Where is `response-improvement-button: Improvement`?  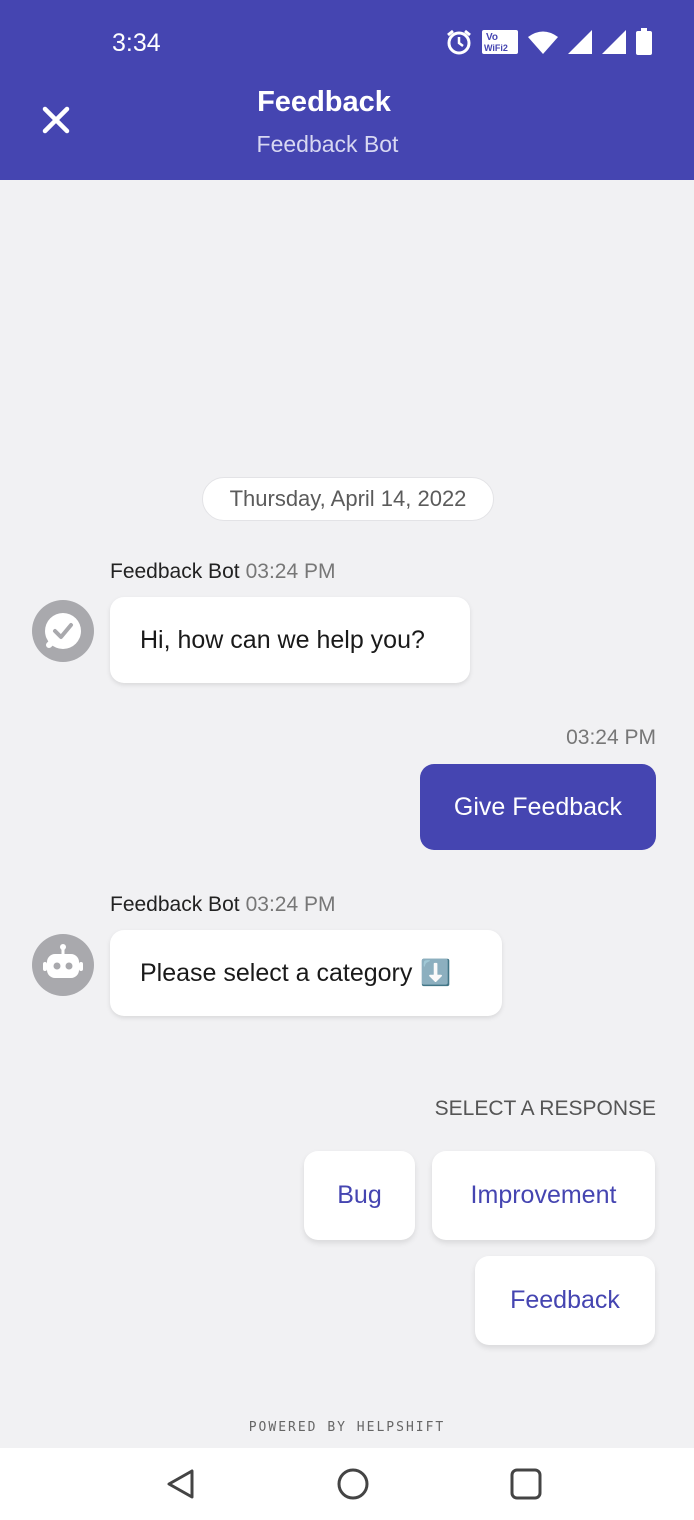 response-improvement-button: Improvement is located at coordinates (543, 1195).